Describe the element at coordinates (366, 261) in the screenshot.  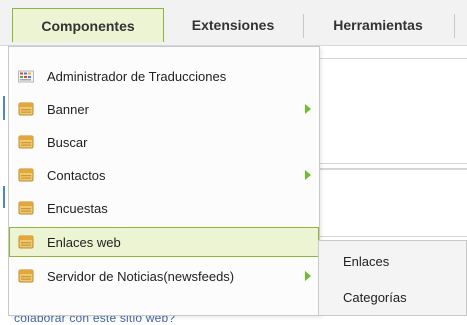
I see `submenu-item-label: Enlaces` at that location.